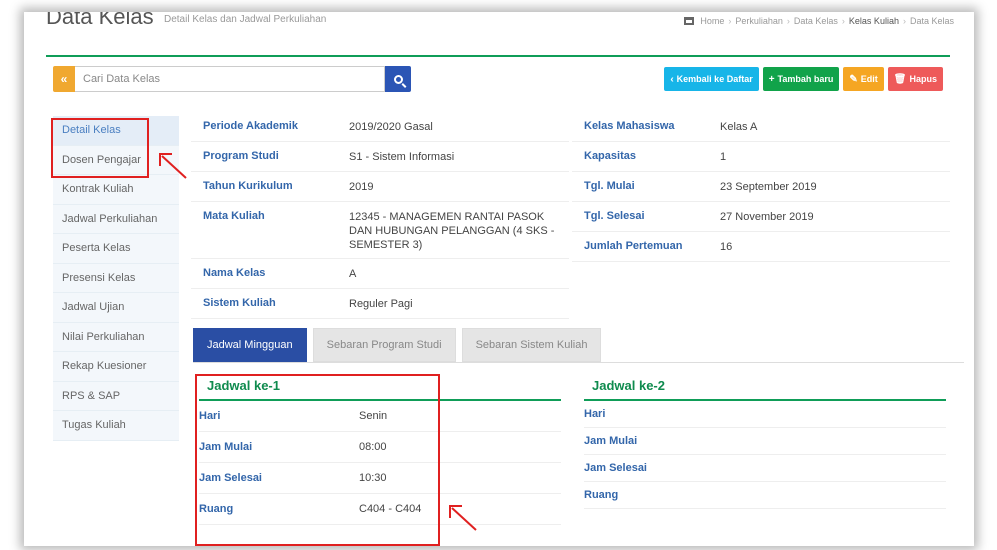 This screenshot has width=997, height=550. What do you see at coordinates (578, 362) in the screenshot?
I see `tab-divider` at bounding box center [578, 362].